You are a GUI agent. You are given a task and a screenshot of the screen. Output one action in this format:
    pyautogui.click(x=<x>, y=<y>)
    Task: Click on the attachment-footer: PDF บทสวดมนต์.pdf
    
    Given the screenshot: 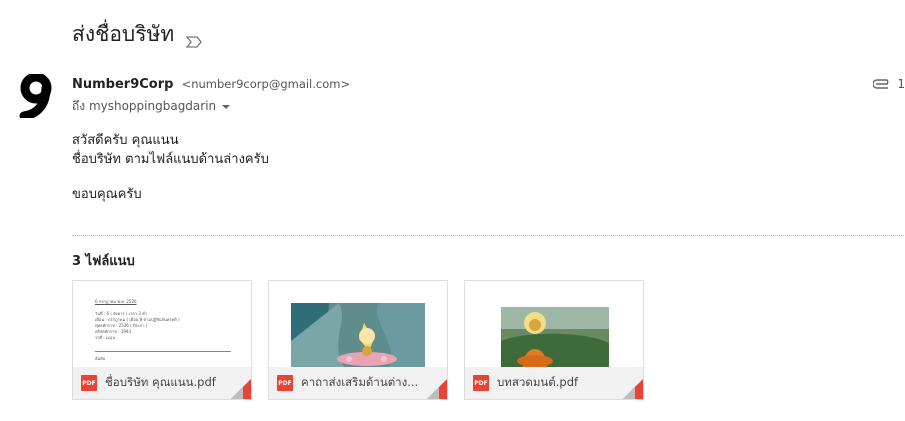 What is the action you would take?
    pyautogui.click(x=554, y=383)
    